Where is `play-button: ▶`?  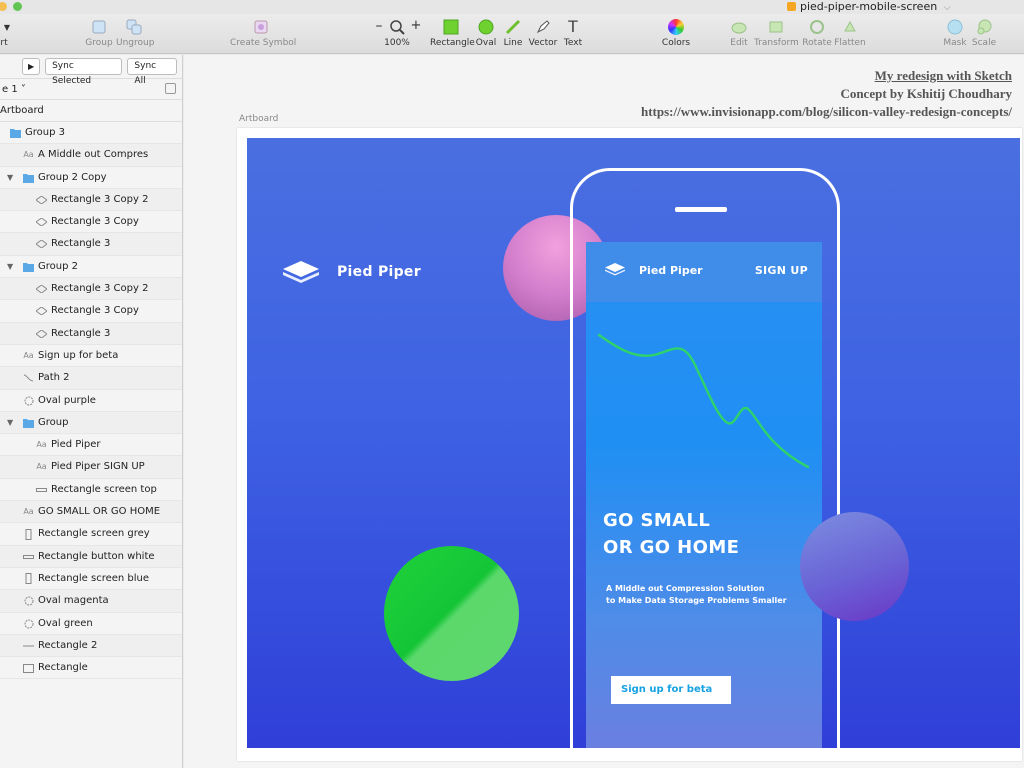
play-button: ▶ is located at coordinates (31, 66).